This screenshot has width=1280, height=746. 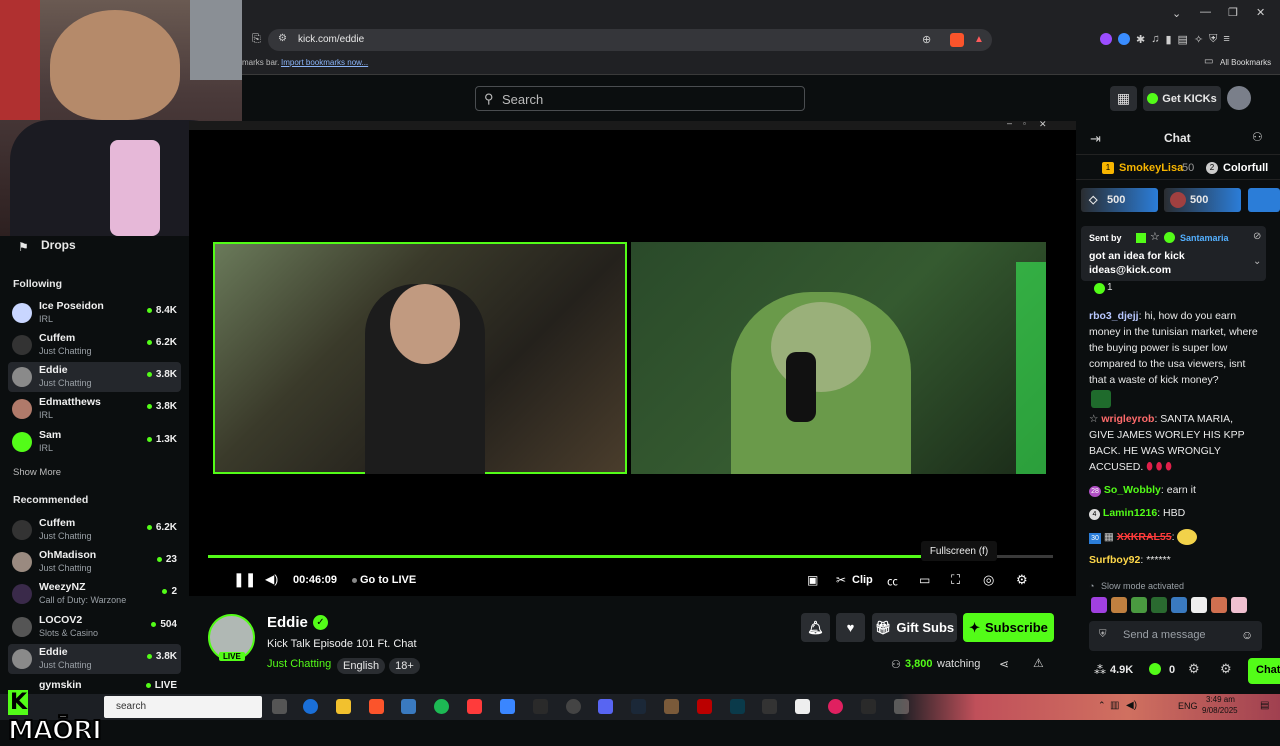 I want to click on steam-icon, so click(x=638, y=706).